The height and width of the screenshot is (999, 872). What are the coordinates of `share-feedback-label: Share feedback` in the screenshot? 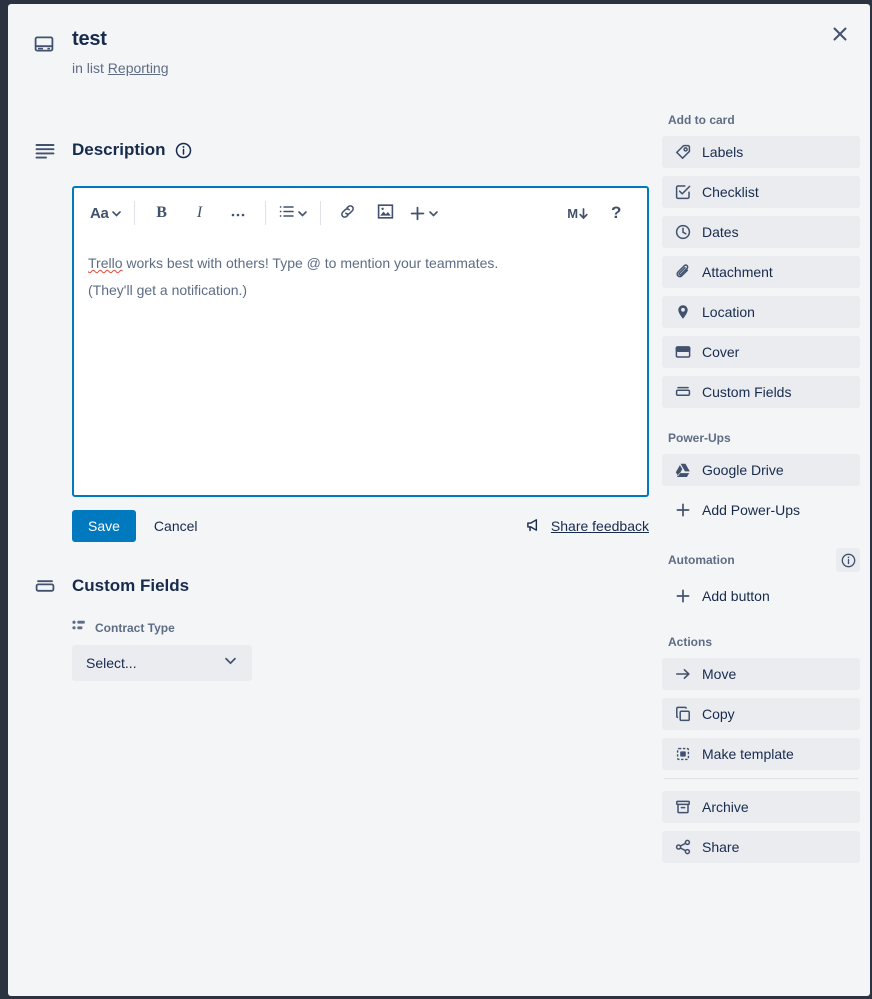 It's located at (599, 526).